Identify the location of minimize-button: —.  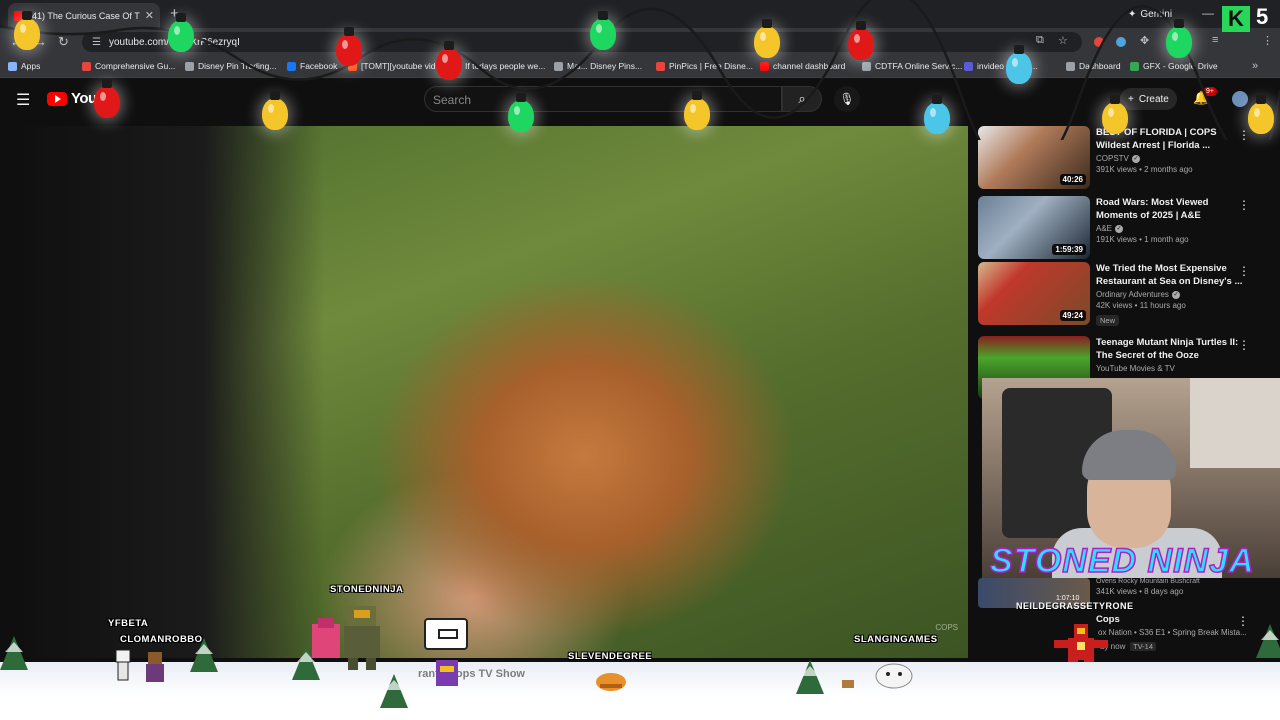
(1208, 13).